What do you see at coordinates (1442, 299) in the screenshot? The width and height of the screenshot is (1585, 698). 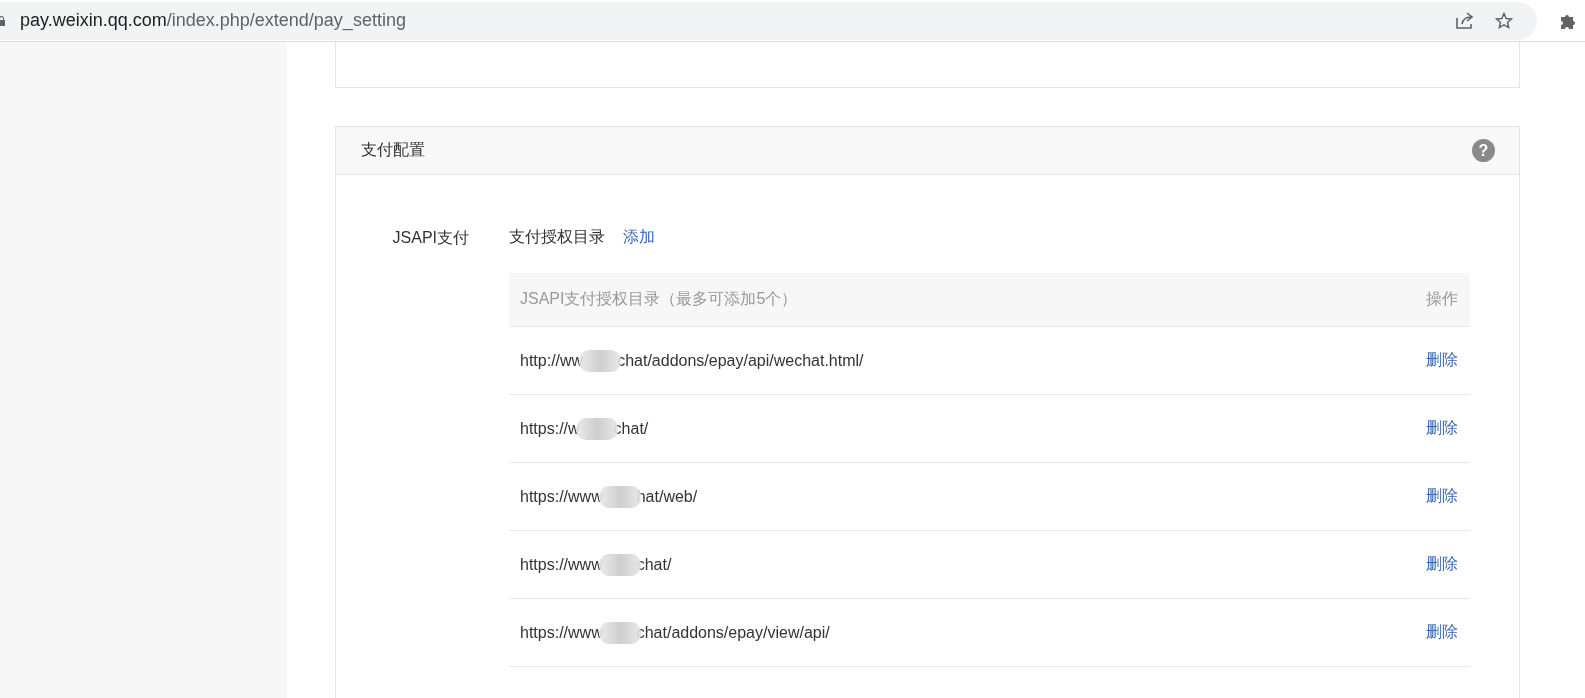 I see `column-header: 操作` at bounding box center [1442, 299].